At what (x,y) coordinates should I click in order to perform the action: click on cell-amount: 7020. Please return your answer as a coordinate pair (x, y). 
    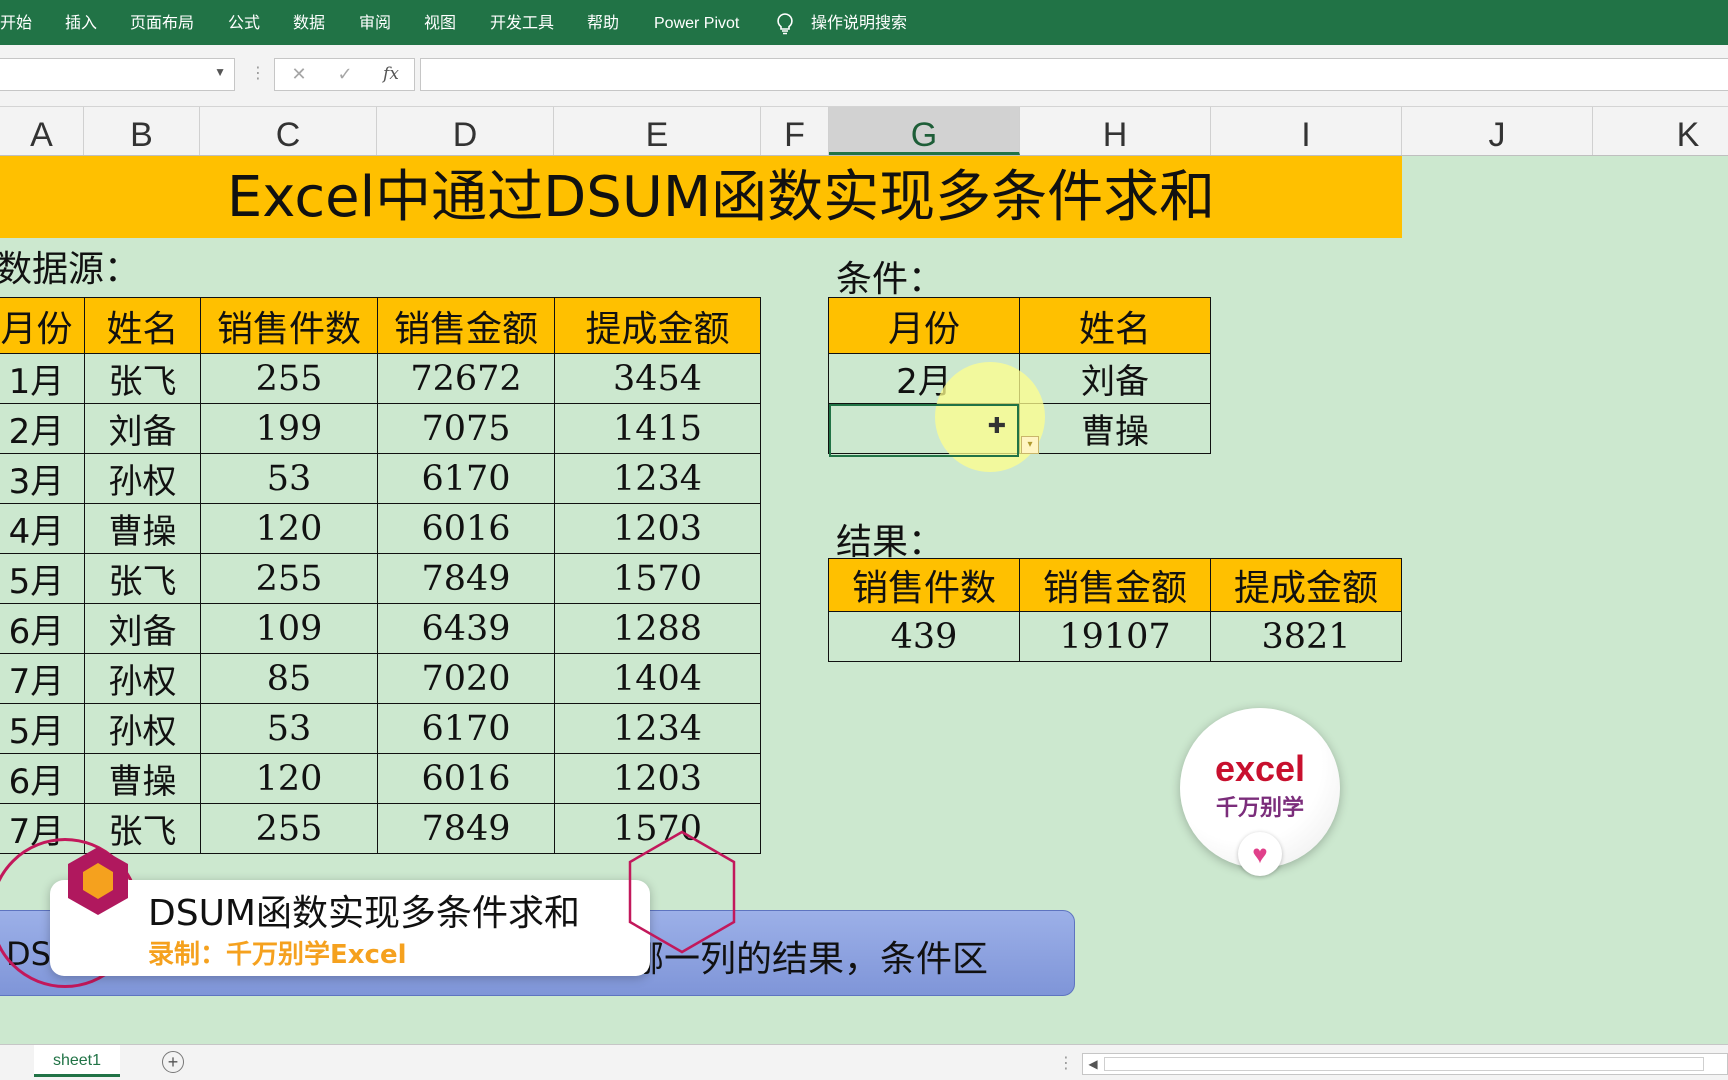
    Looking at the image, I should click on (466, 678).